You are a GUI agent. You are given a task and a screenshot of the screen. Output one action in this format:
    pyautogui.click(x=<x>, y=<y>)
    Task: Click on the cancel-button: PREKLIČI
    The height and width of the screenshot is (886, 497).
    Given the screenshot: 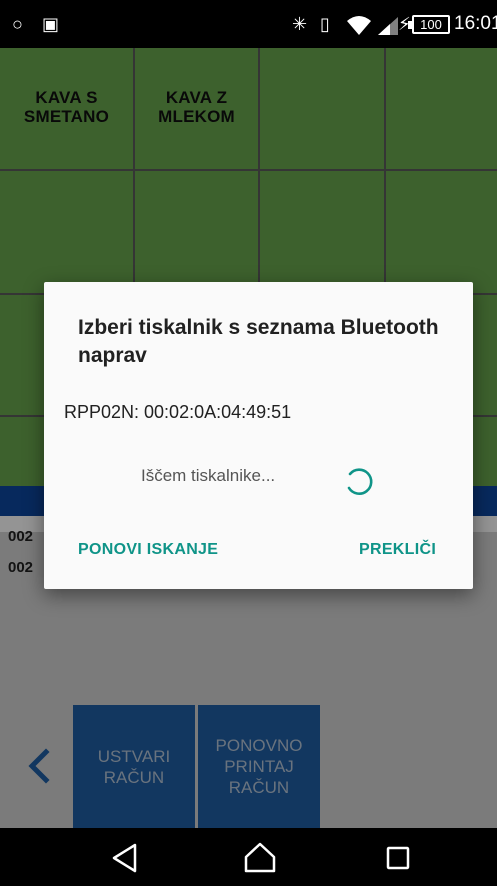 What is the action you would take?
    pyautogui.click(x=397, y=550)
    